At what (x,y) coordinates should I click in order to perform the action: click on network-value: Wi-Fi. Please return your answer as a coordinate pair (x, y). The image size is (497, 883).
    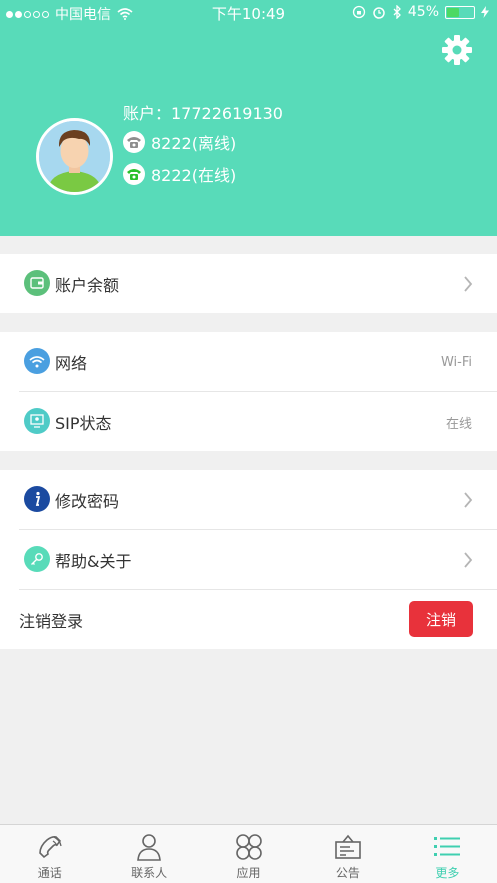
    Looking at the image, I should click on (456, 362).